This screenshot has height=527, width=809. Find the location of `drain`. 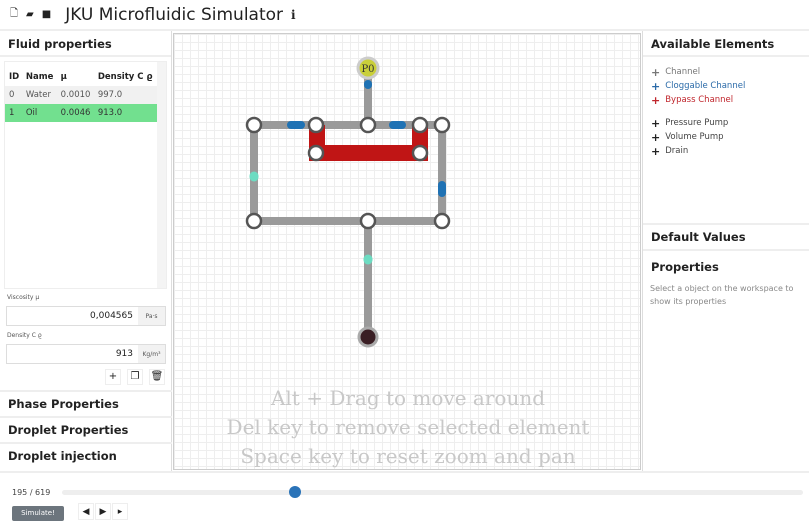

drain is located at coordinates (368, 337).